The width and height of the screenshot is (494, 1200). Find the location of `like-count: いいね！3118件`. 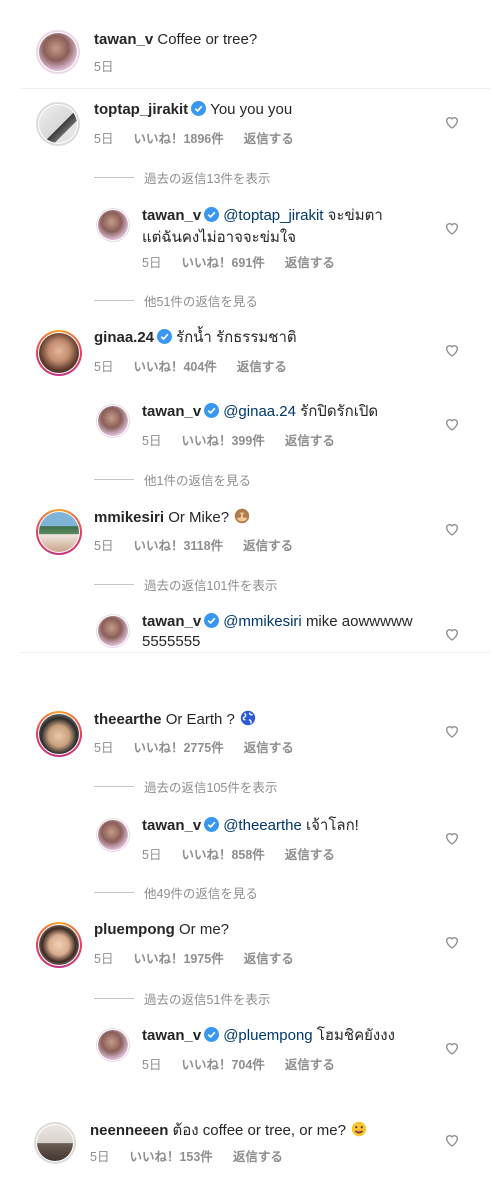

like-count: いいね！3118件 is located at coordinates (178, 546).